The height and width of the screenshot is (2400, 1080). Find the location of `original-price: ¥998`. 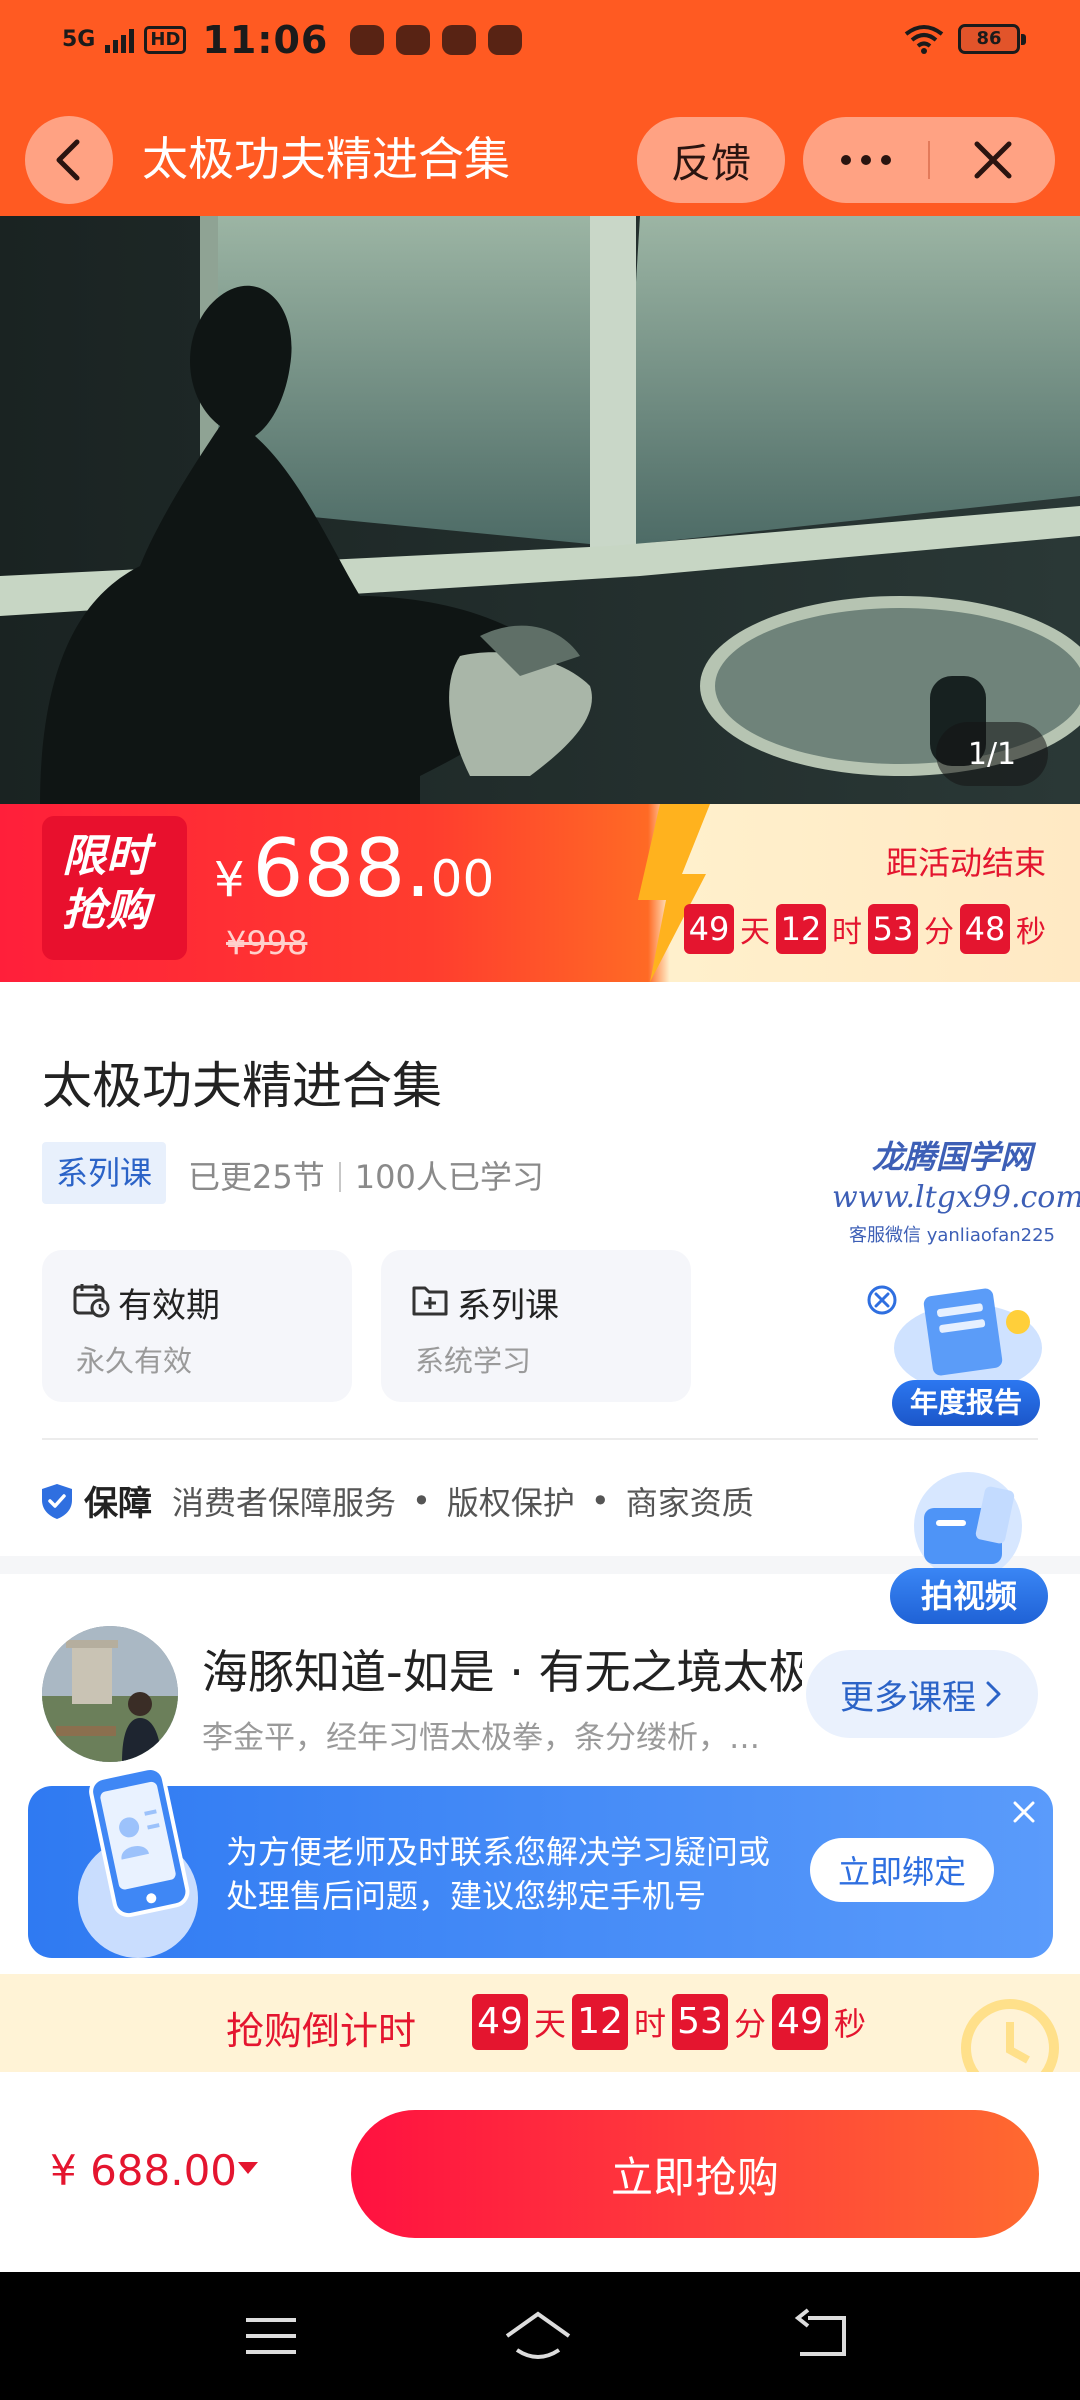

original-price: ¥998 is located at coordinates (267, 943).